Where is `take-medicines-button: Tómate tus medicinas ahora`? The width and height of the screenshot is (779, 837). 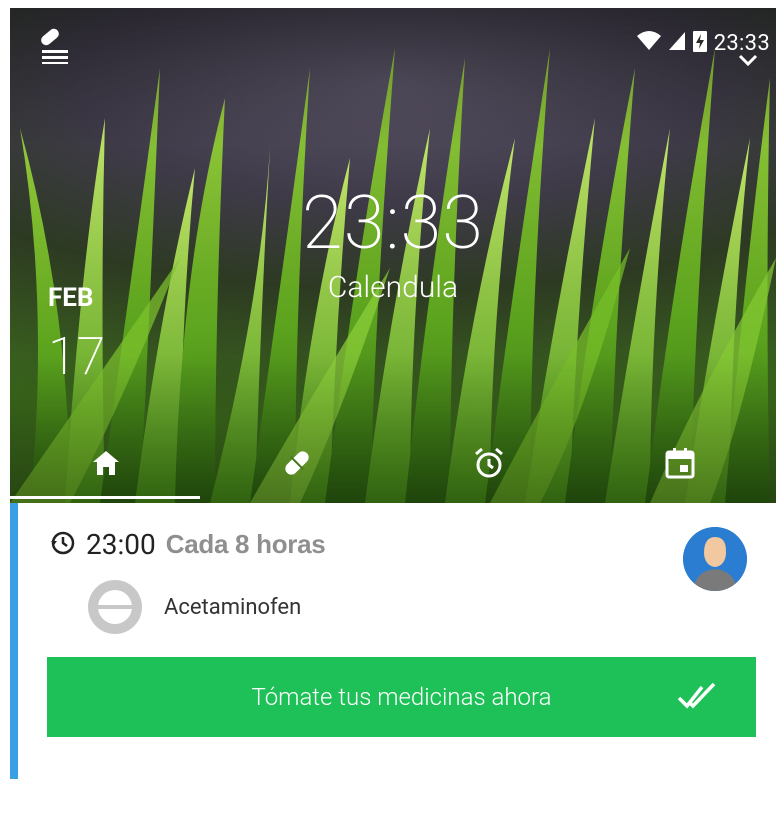 take-medicines-button: Tómate tus medicinas ahora is located at coordinates (401, 697).